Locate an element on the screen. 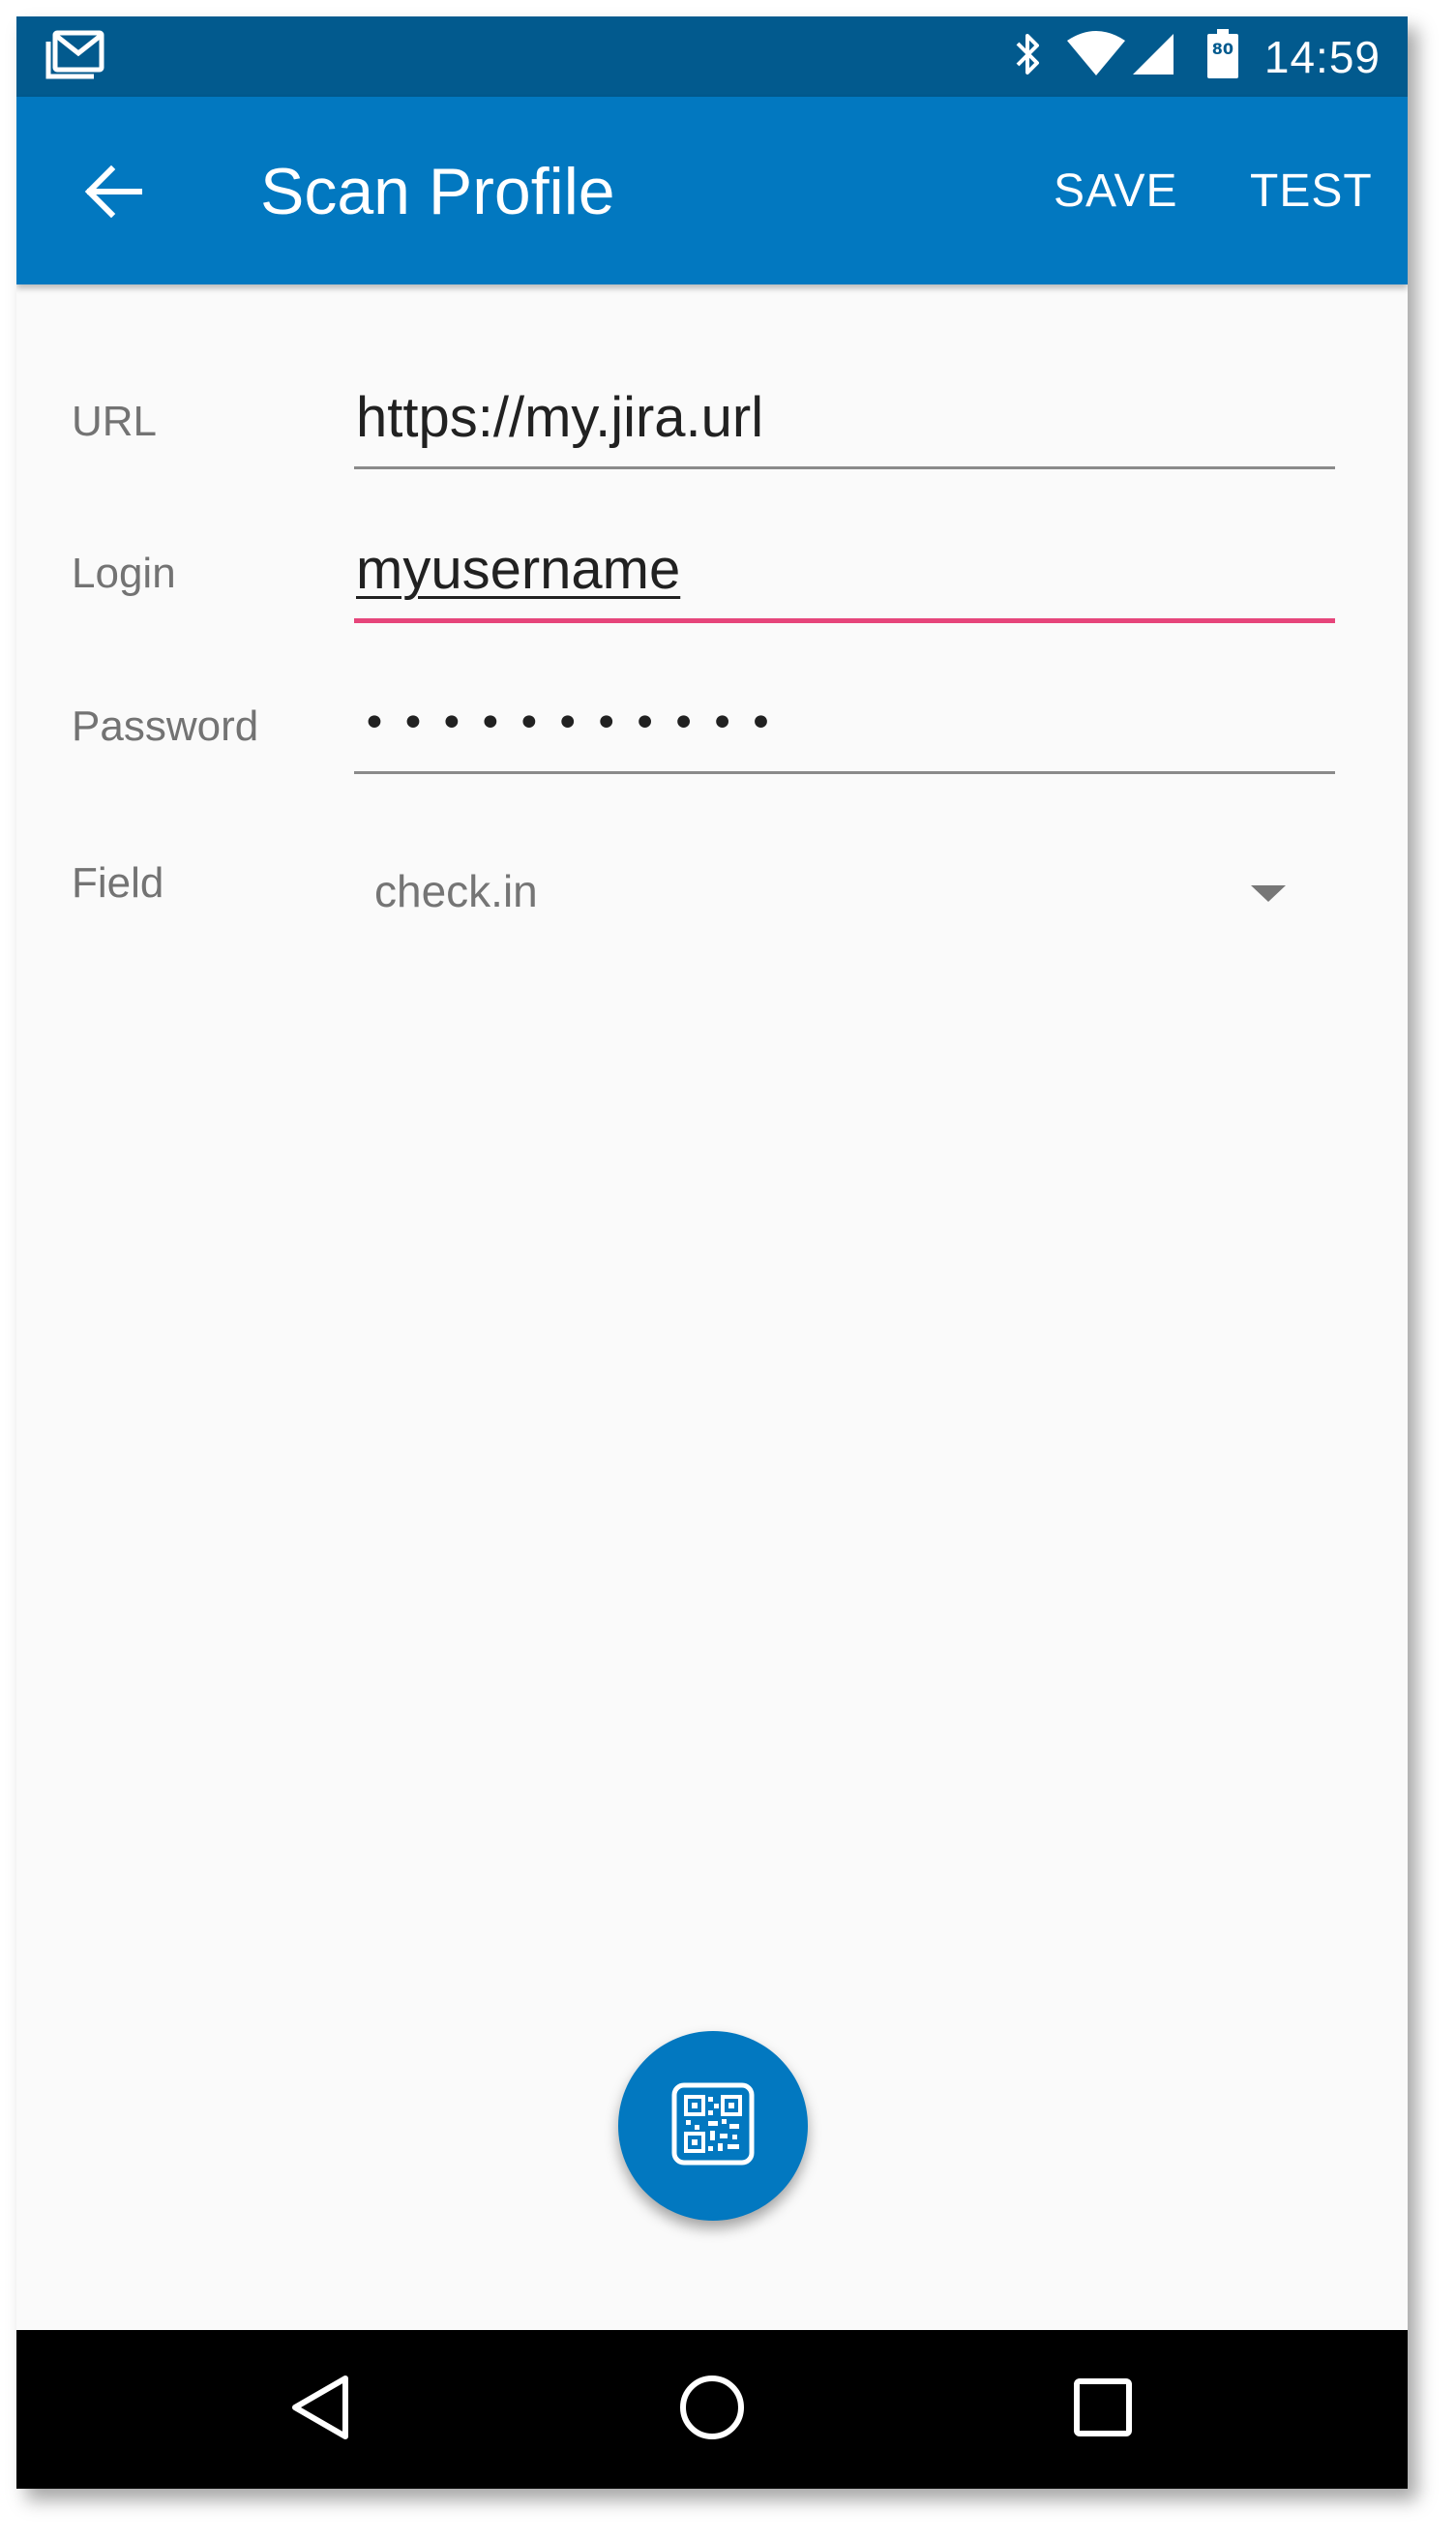 The height and width of the screenshot is (2540, 1456). qr-code-icon is located at coordinates (713, 2126).